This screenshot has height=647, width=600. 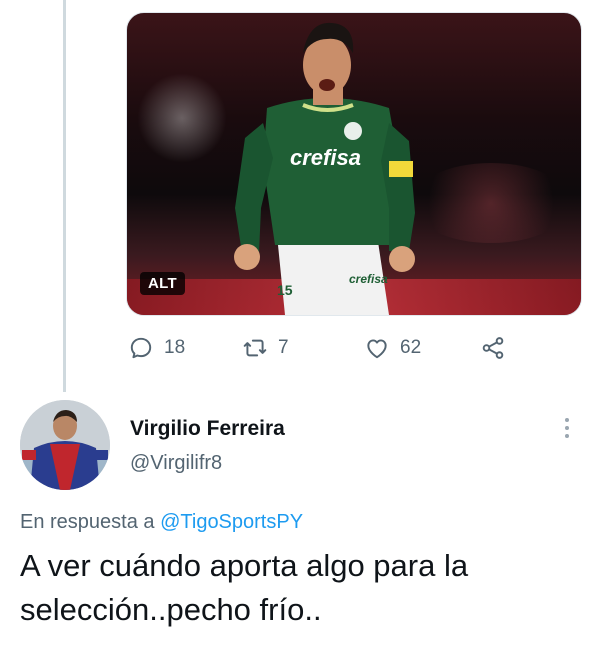 What do you see at coordinates (567, 428) in the screenshot?
I see `more-options-icon` at bounding box center [567, 428].